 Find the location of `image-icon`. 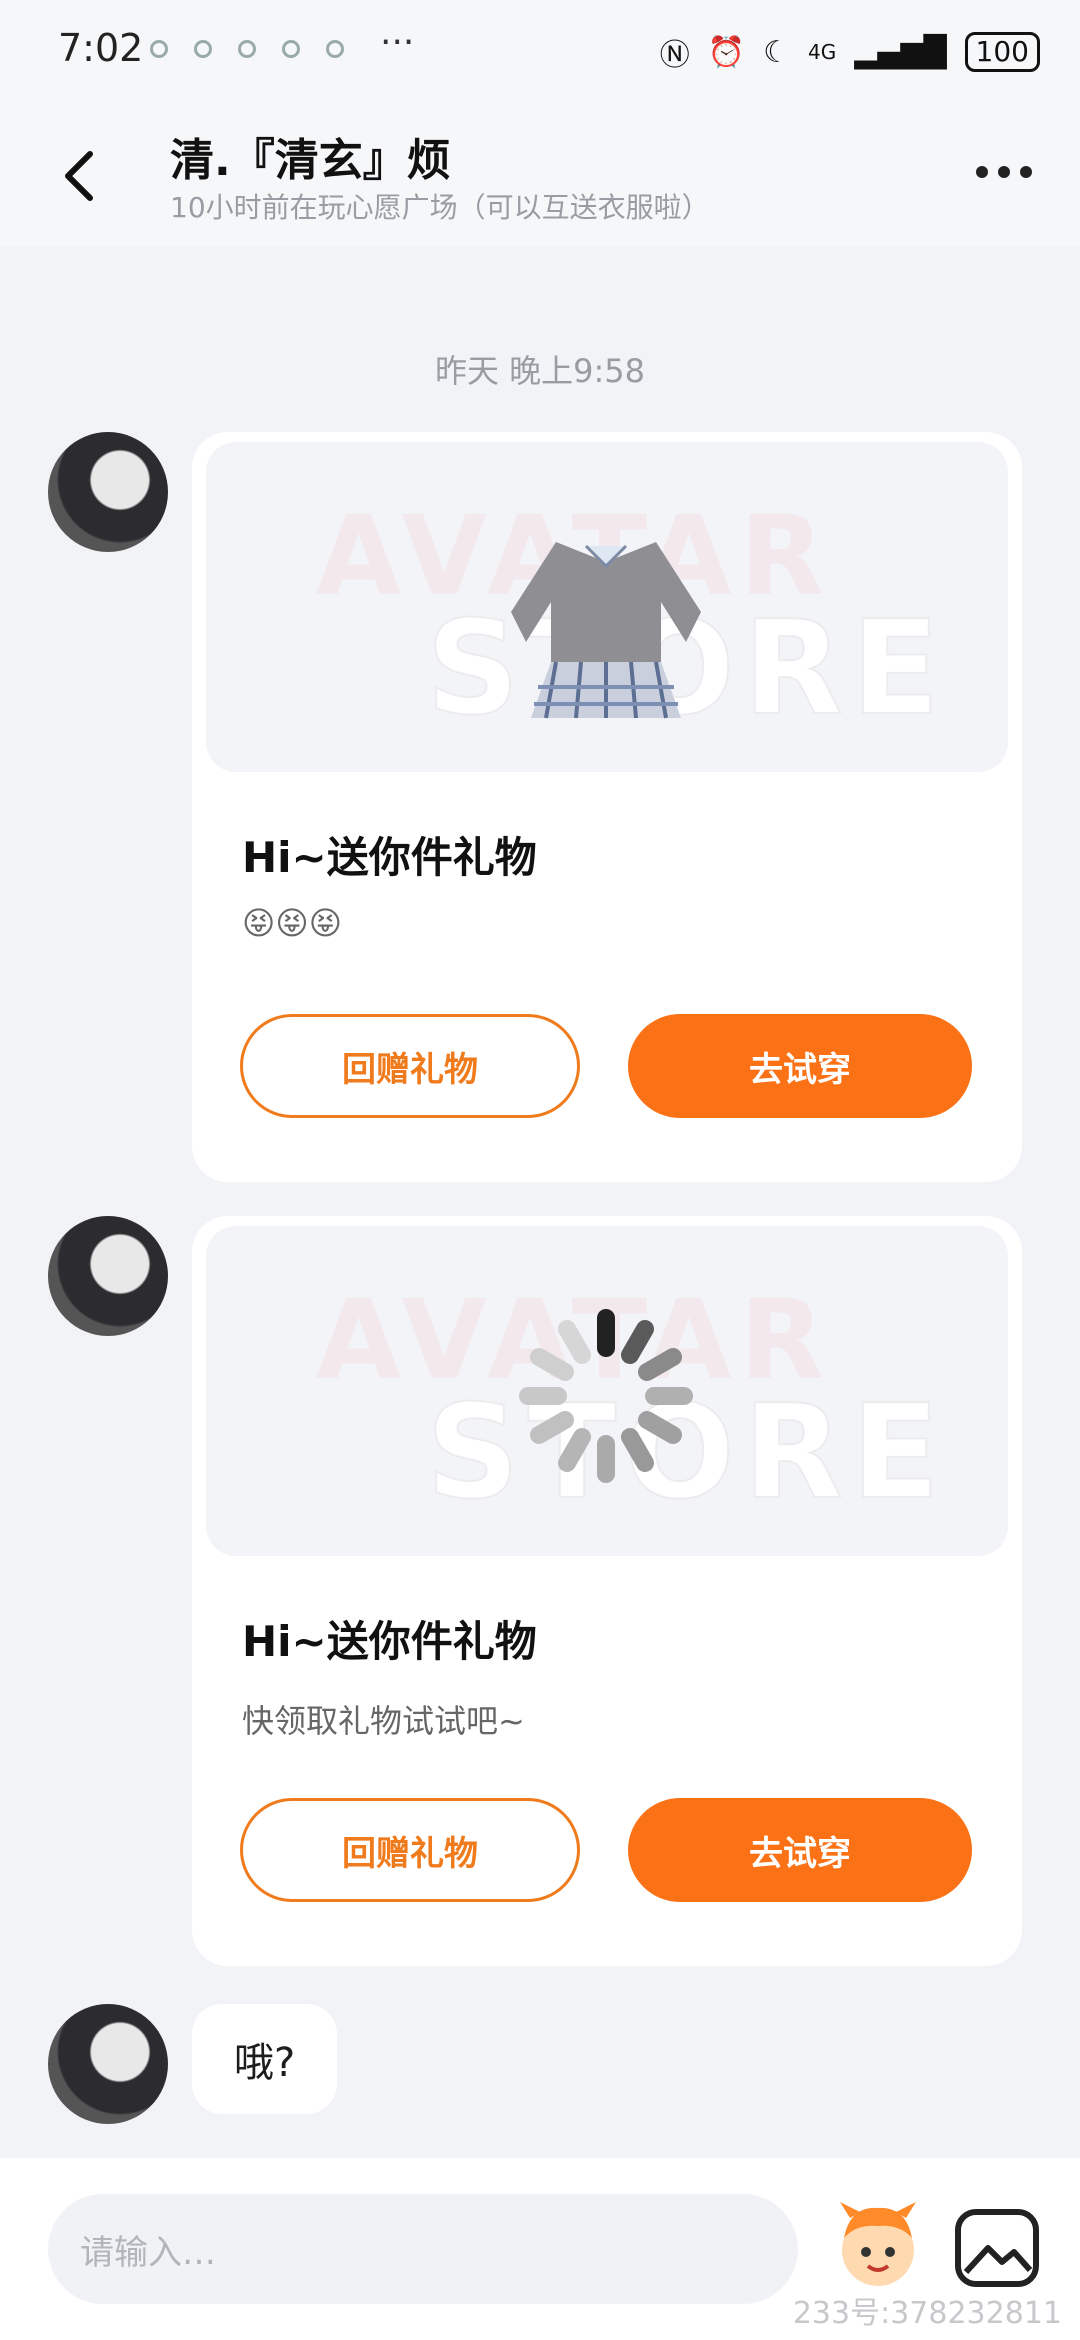

image-icon is located at coordinates (997, 2248).